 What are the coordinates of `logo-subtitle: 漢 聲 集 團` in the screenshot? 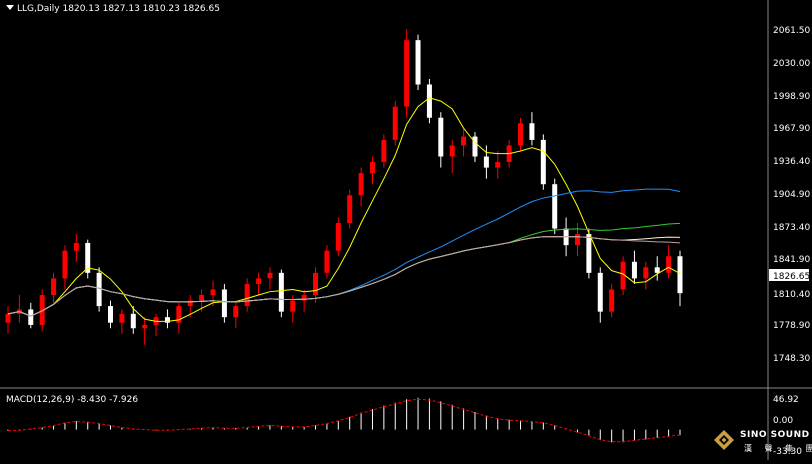 It's located at (778, 448).